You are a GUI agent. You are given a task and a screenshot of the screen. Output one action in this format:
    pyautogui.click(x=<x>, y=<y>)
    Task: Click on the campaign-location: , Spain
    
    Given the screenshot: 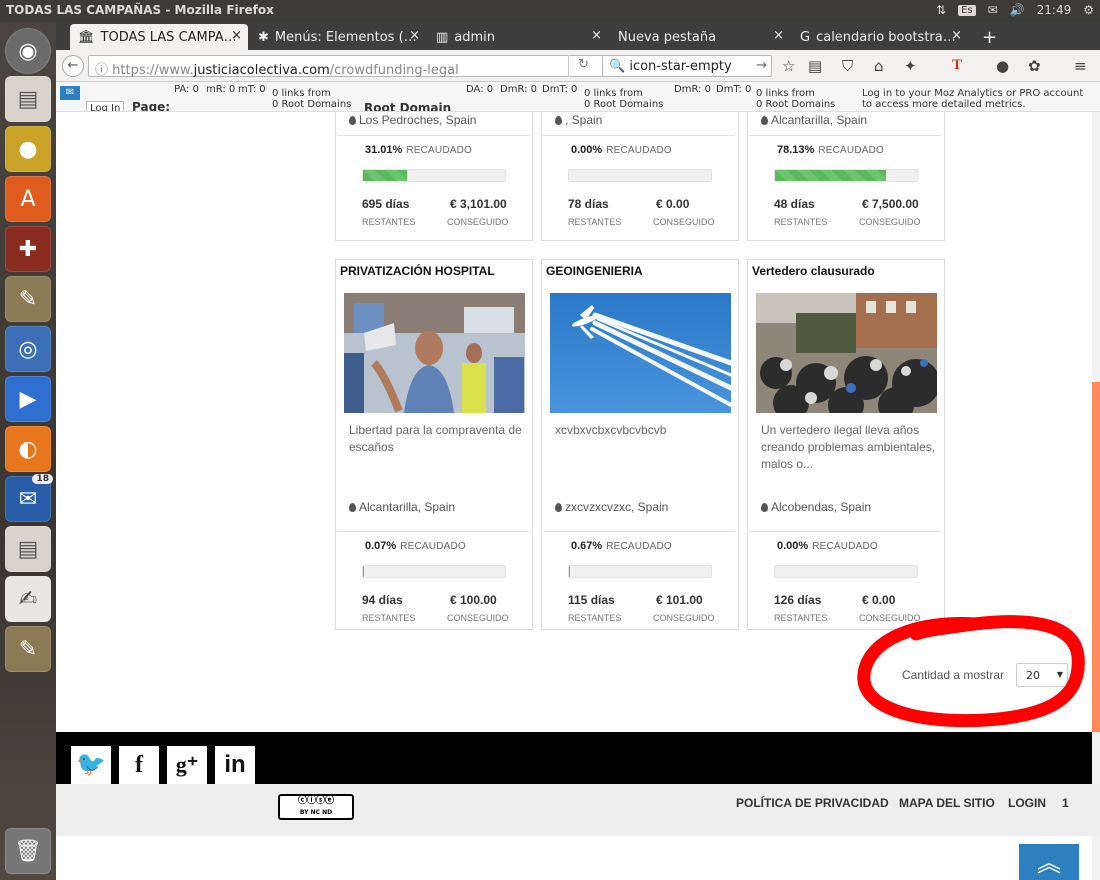 What is the action you would take?
    pyautogui.click(x=578, y=120)
    